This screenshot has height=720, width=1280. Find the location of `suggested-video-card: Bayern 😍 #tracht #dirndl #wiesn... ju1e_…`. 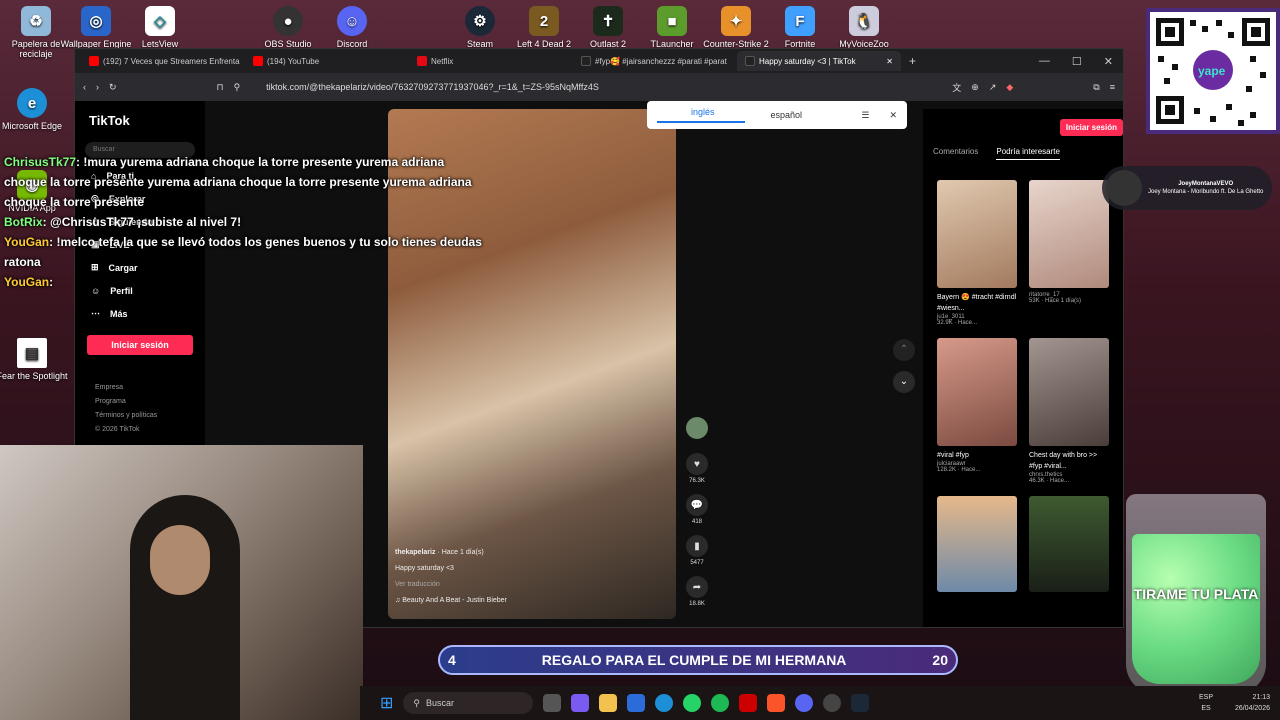

suggested-video-card: Bayern 😍 #tracht #dirndl #wiesn... ju1e_… is located at coordinates (977, 253).